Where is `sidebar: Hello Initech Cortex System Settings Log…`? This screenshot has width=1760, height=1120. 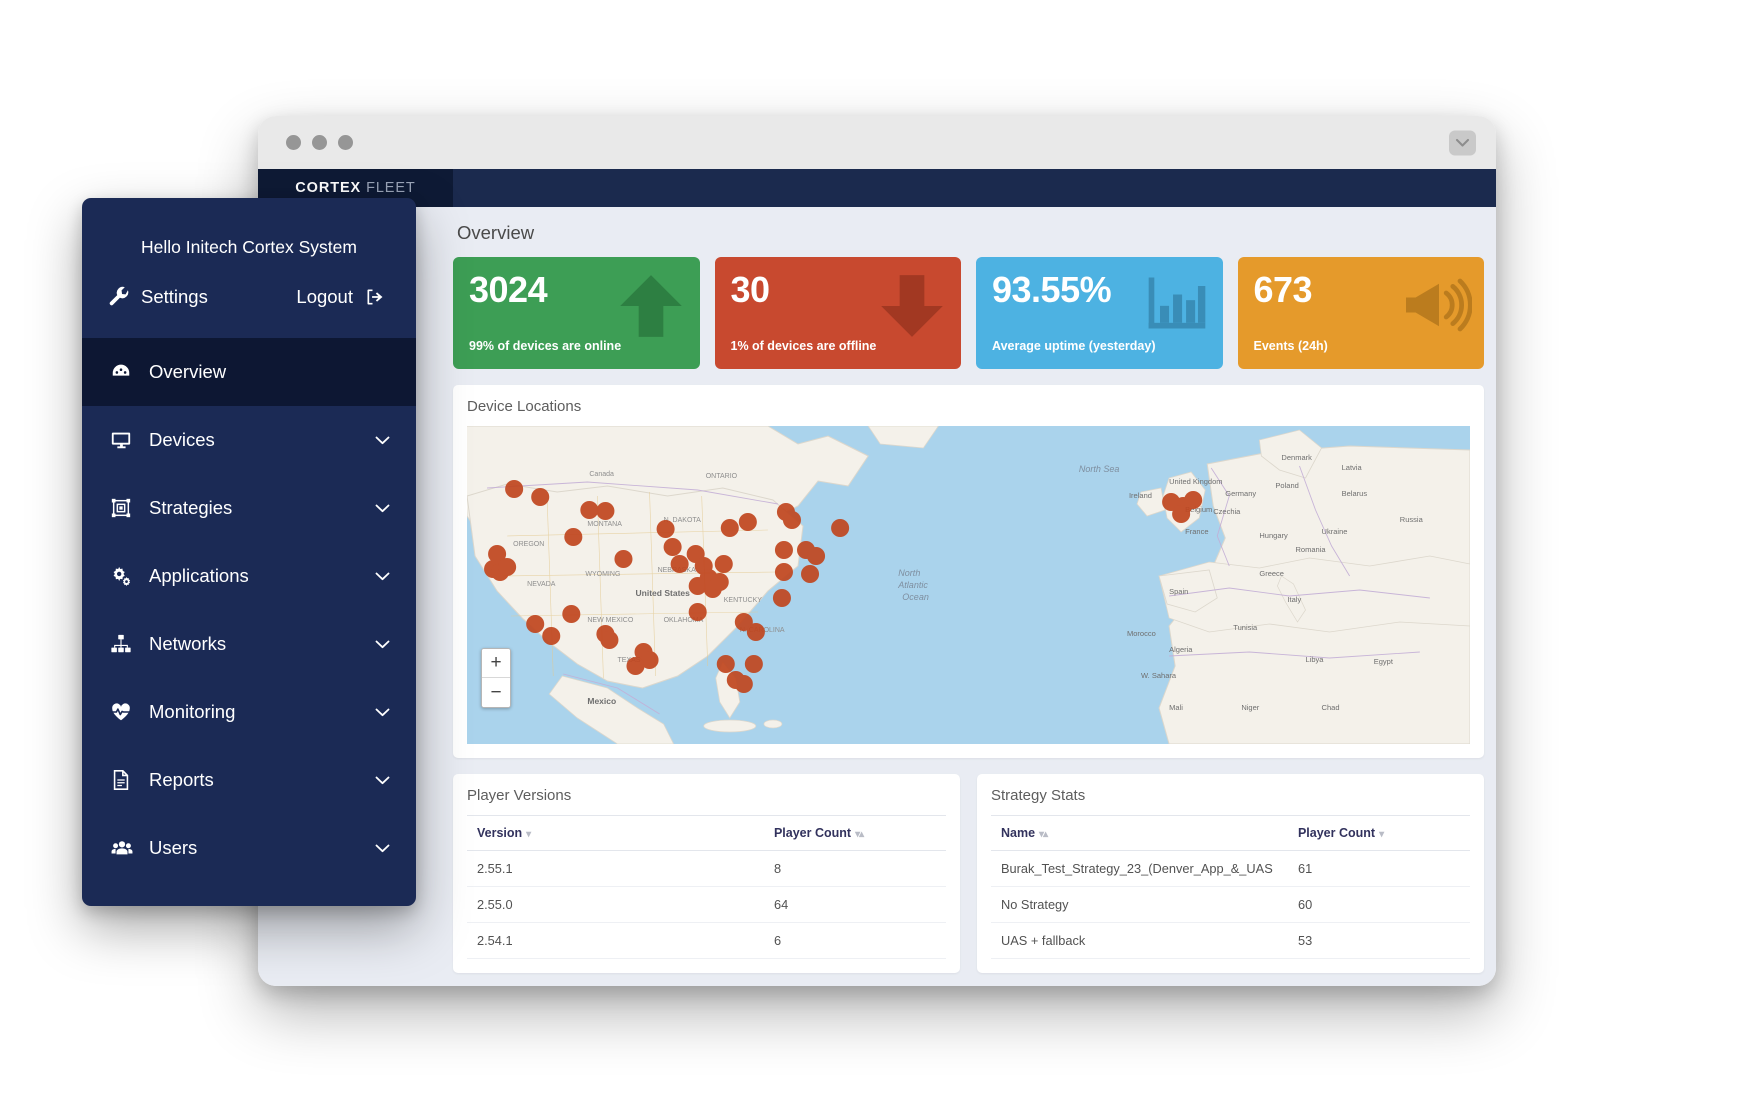 sidebar: Hello Initech Cortex System Settings Log… is located at coordinates (249, 552).